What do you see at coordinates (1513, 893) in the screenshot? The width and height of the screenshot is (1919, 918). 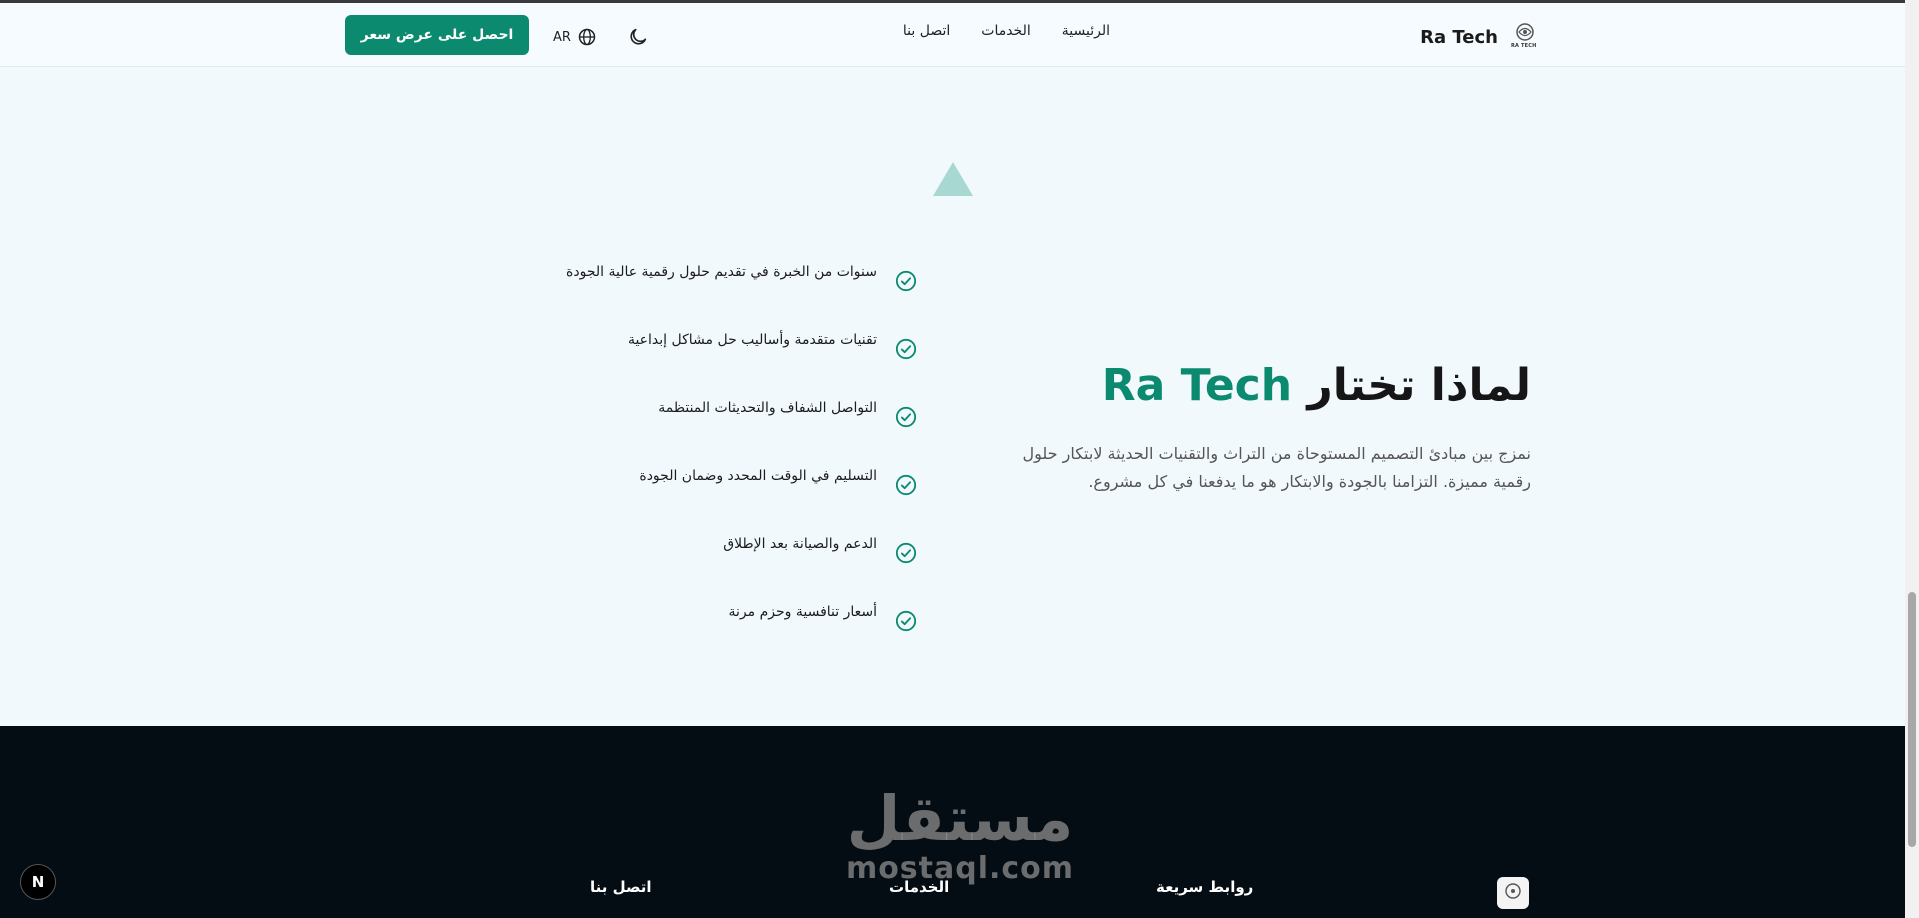 I see `footer-logo-icon` at bounding box center [1513, 893].